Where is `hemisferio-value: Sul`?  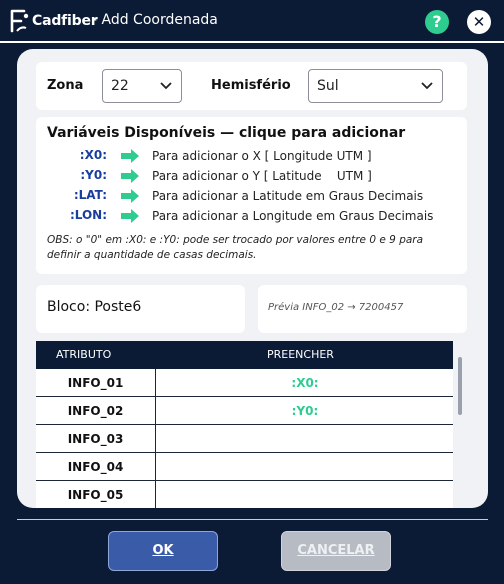
hemisferio-value: Sul is located at coordinates (328, 86).